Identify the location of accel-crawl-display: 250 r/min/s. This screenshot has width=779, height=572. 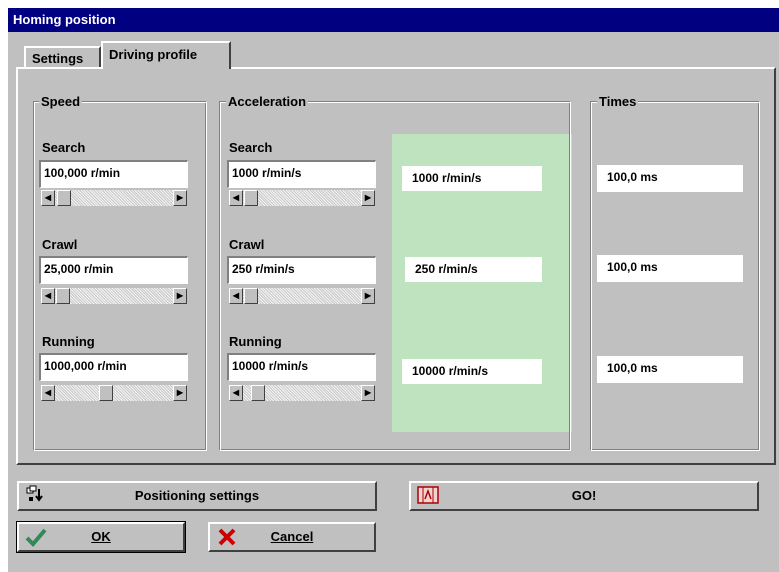
(473, 269).